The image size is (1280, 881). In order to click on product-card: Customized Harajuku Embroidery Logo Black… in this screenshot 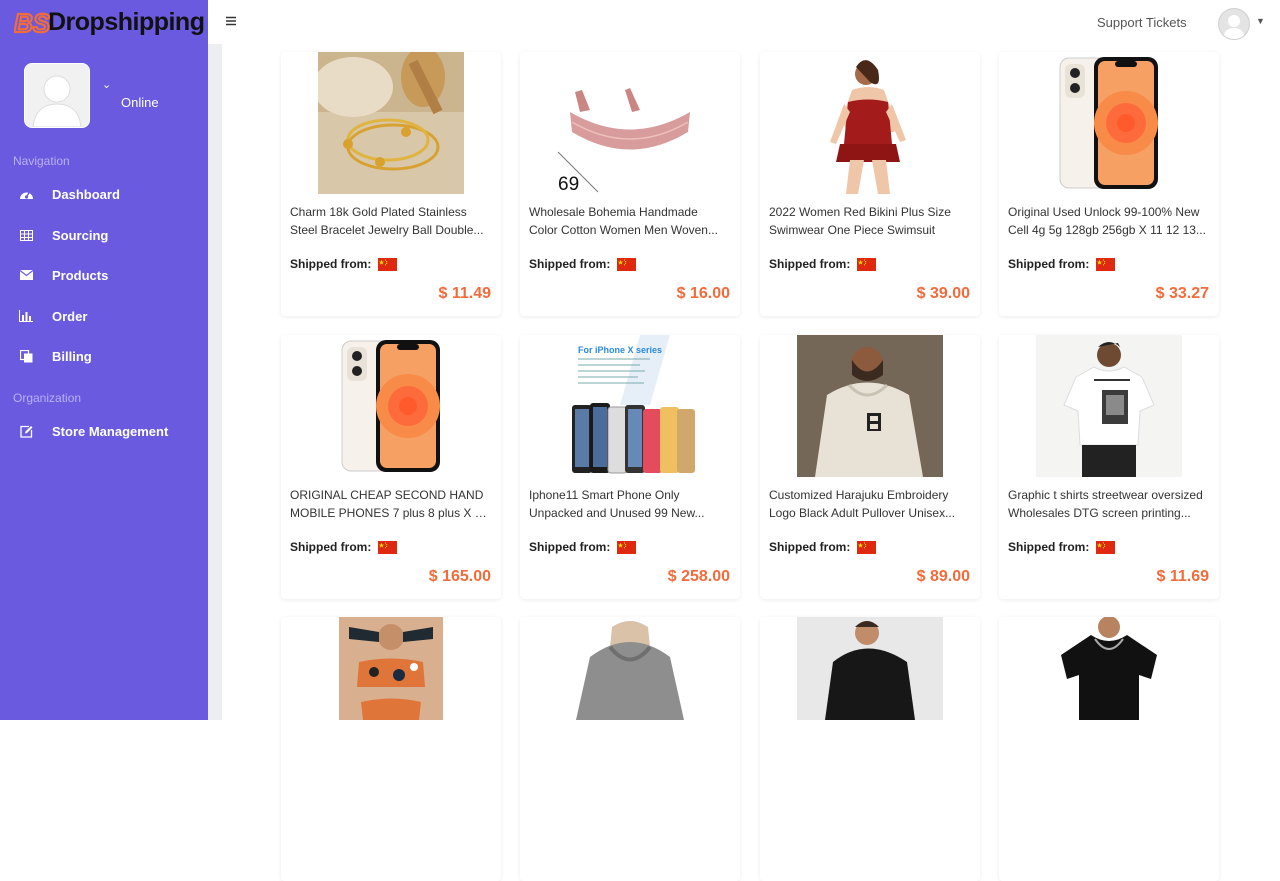, I will do `click(870, 467)`.